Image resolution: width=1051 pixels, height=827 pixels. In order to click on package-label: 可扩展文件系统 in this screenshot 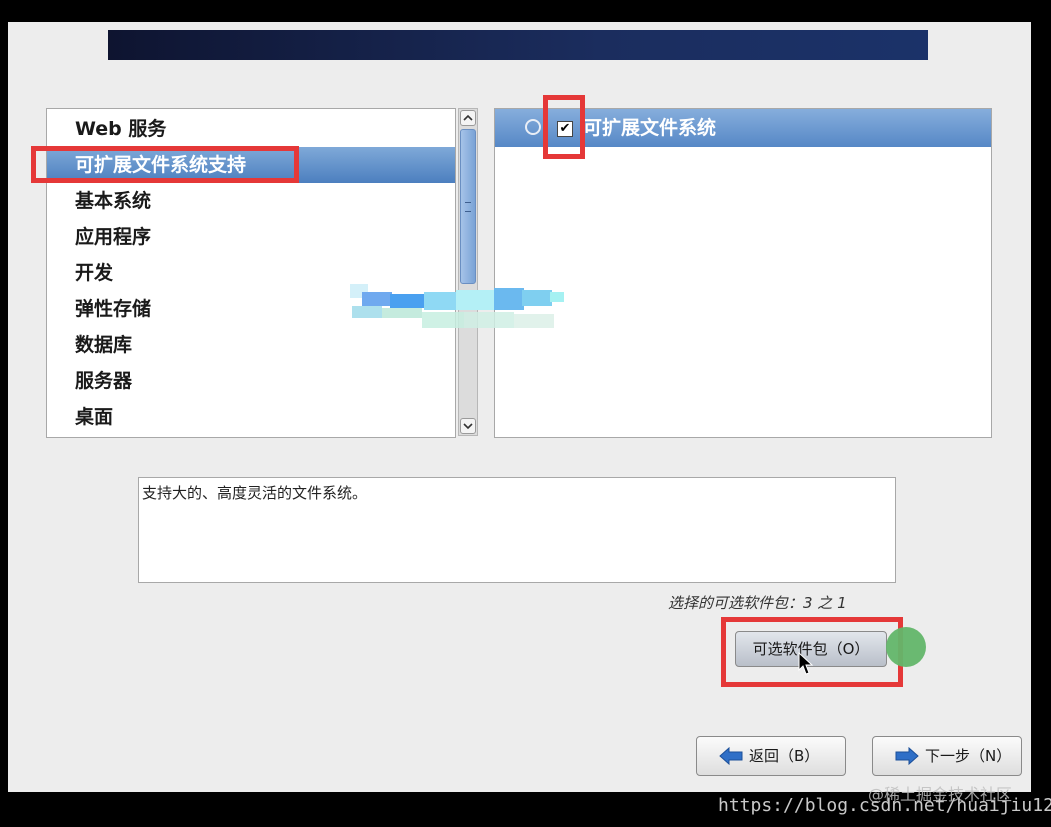, I will do `click(650, 128)`.